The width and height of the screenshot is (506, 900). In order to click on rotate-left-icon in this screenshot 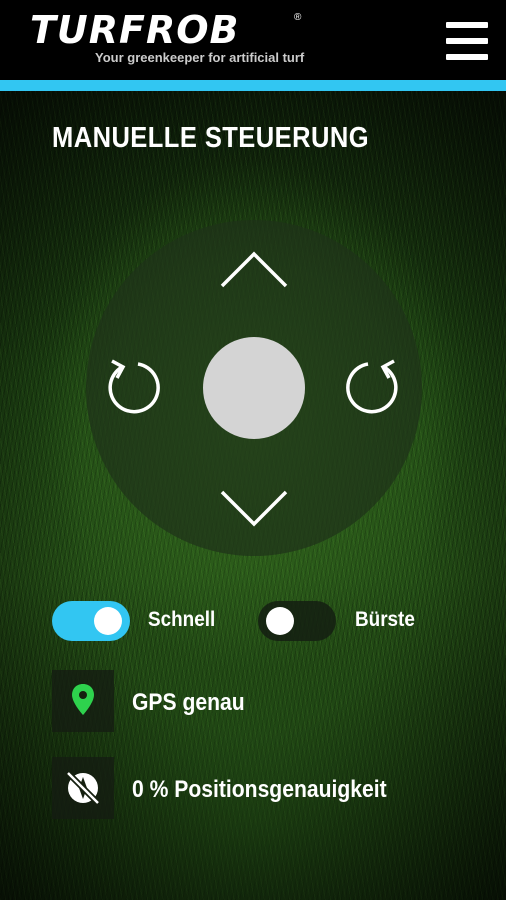, I will do `click(134, 386)`.